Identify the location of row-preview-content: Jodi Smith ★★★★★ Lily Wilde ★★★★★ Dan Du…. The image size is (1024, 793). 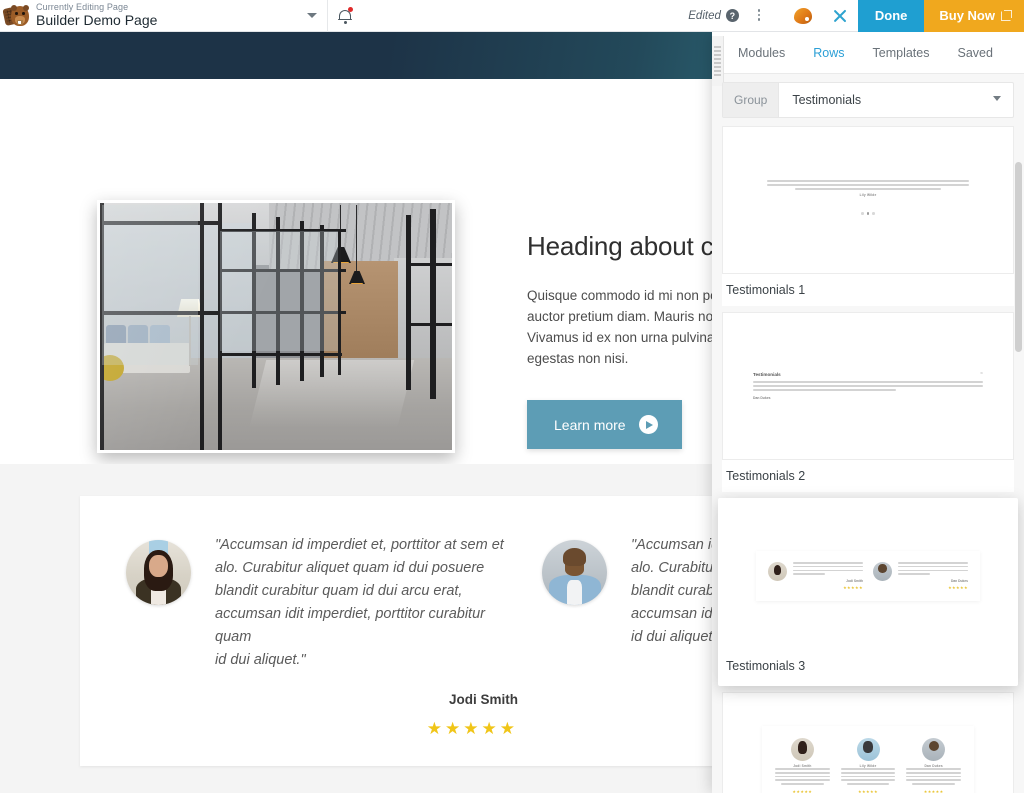
(868, 759).